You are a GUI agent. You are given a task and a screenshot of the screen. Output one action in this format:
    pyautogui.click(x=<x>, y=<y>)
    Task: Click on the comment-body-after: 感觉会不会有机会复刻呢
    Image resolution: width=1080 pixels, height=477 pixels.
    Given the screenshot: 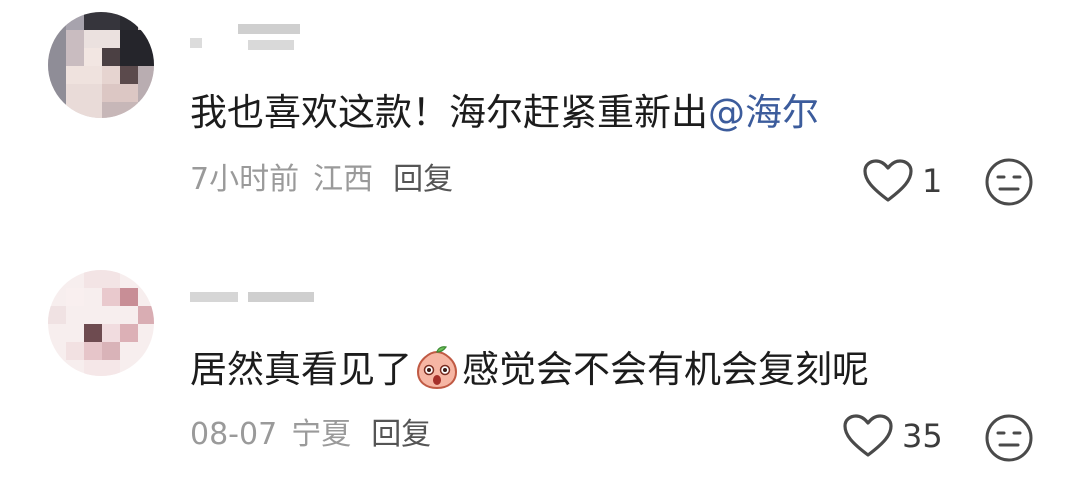 What is the action you would take?
    pyautogui.click(x=665, y=369)
    